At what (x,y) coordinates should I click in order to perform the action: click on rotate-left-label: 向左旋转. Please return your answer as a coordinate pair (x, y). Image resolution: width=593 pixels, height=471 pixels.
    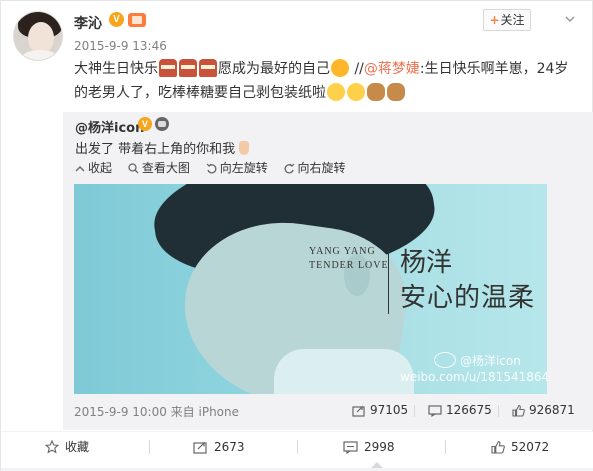
    Looking at the image, I should click on (243, 168).